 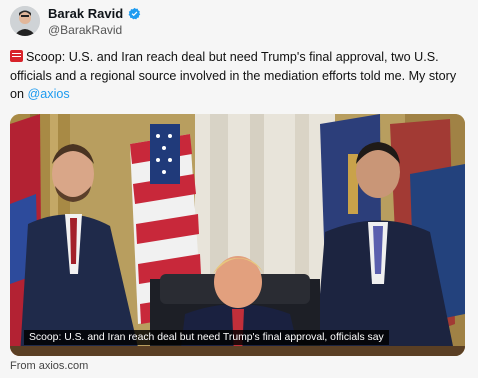 What do you see at coordinates (49, 94) in the screenshot?
I see `mention-link: @axios` at bounding box center [49, 94].